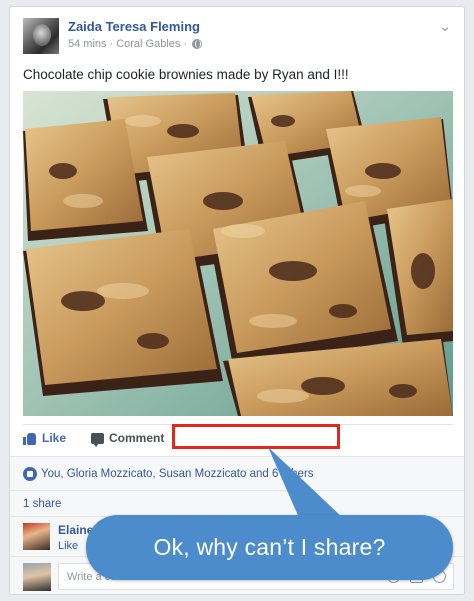 This screenshot has height=601, width=474. Describe the element at coordinates (137, 438) in the screenshot. I see `comment-label: Comment` at that location.